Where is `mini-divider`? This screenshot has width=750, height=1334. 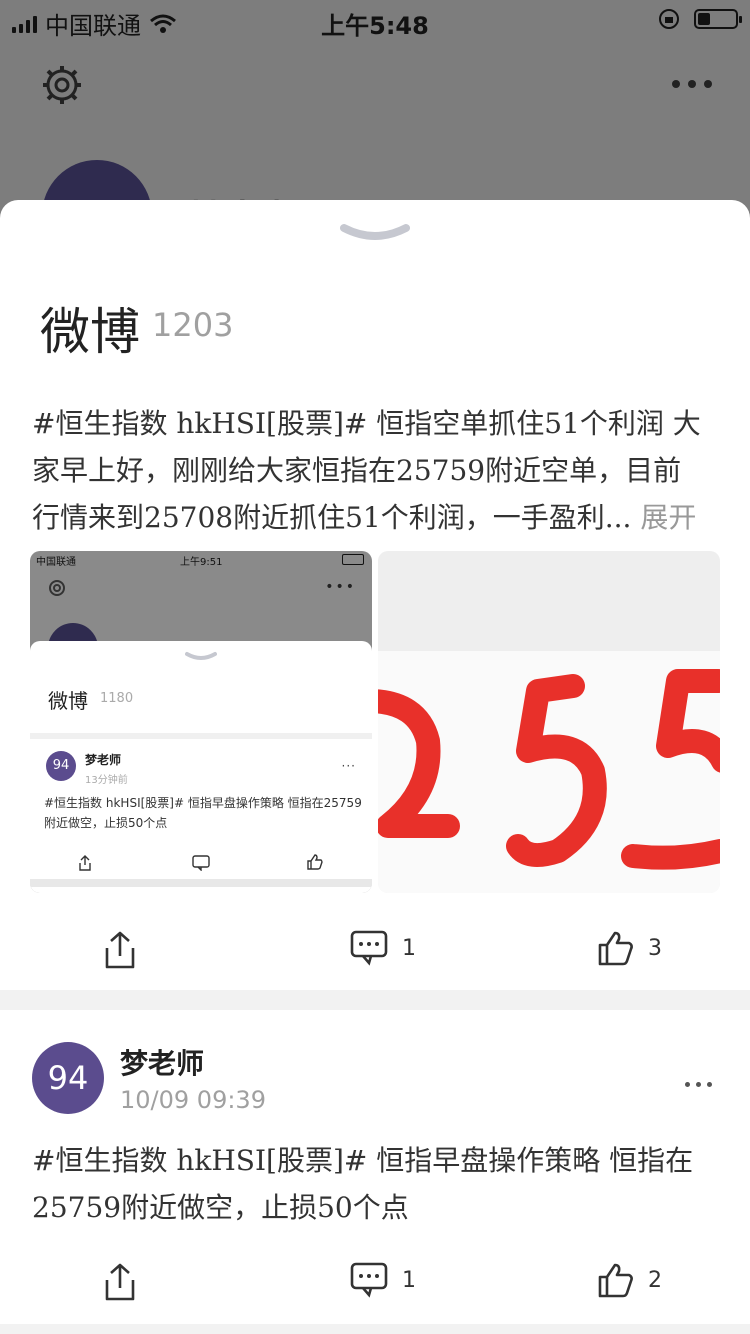
mini-divider is located at coordinates (201, 736).